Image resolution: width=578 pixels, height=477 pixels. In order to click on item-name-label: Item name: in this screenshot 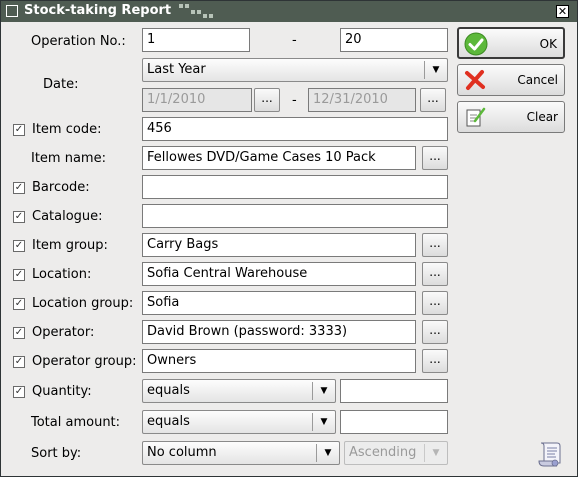, I will do `click(68, 158)`.